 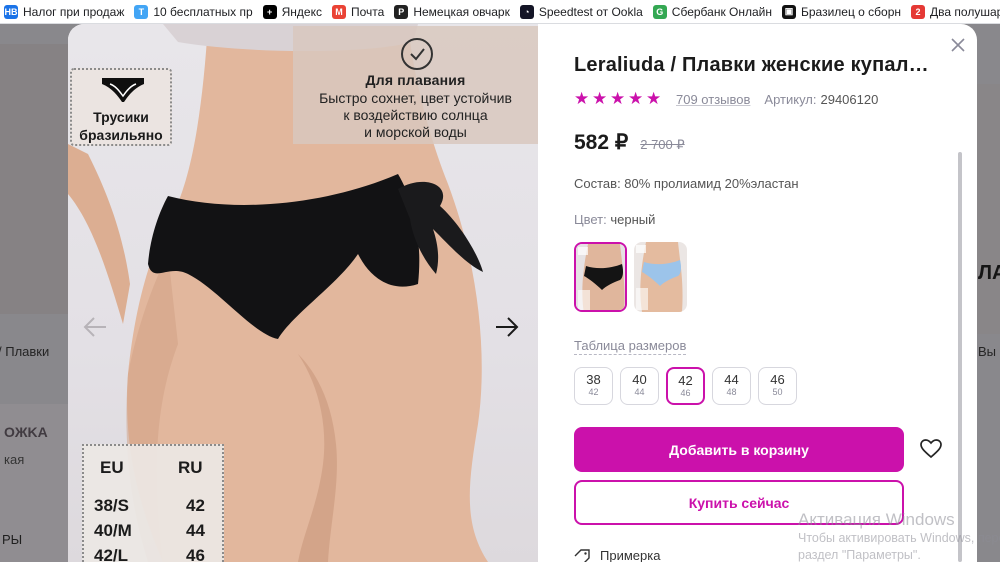 What do you see at coordinates (777, 379) in the screenshot?
I see `size-eu-label: 46` at bounding box center [777, 379].